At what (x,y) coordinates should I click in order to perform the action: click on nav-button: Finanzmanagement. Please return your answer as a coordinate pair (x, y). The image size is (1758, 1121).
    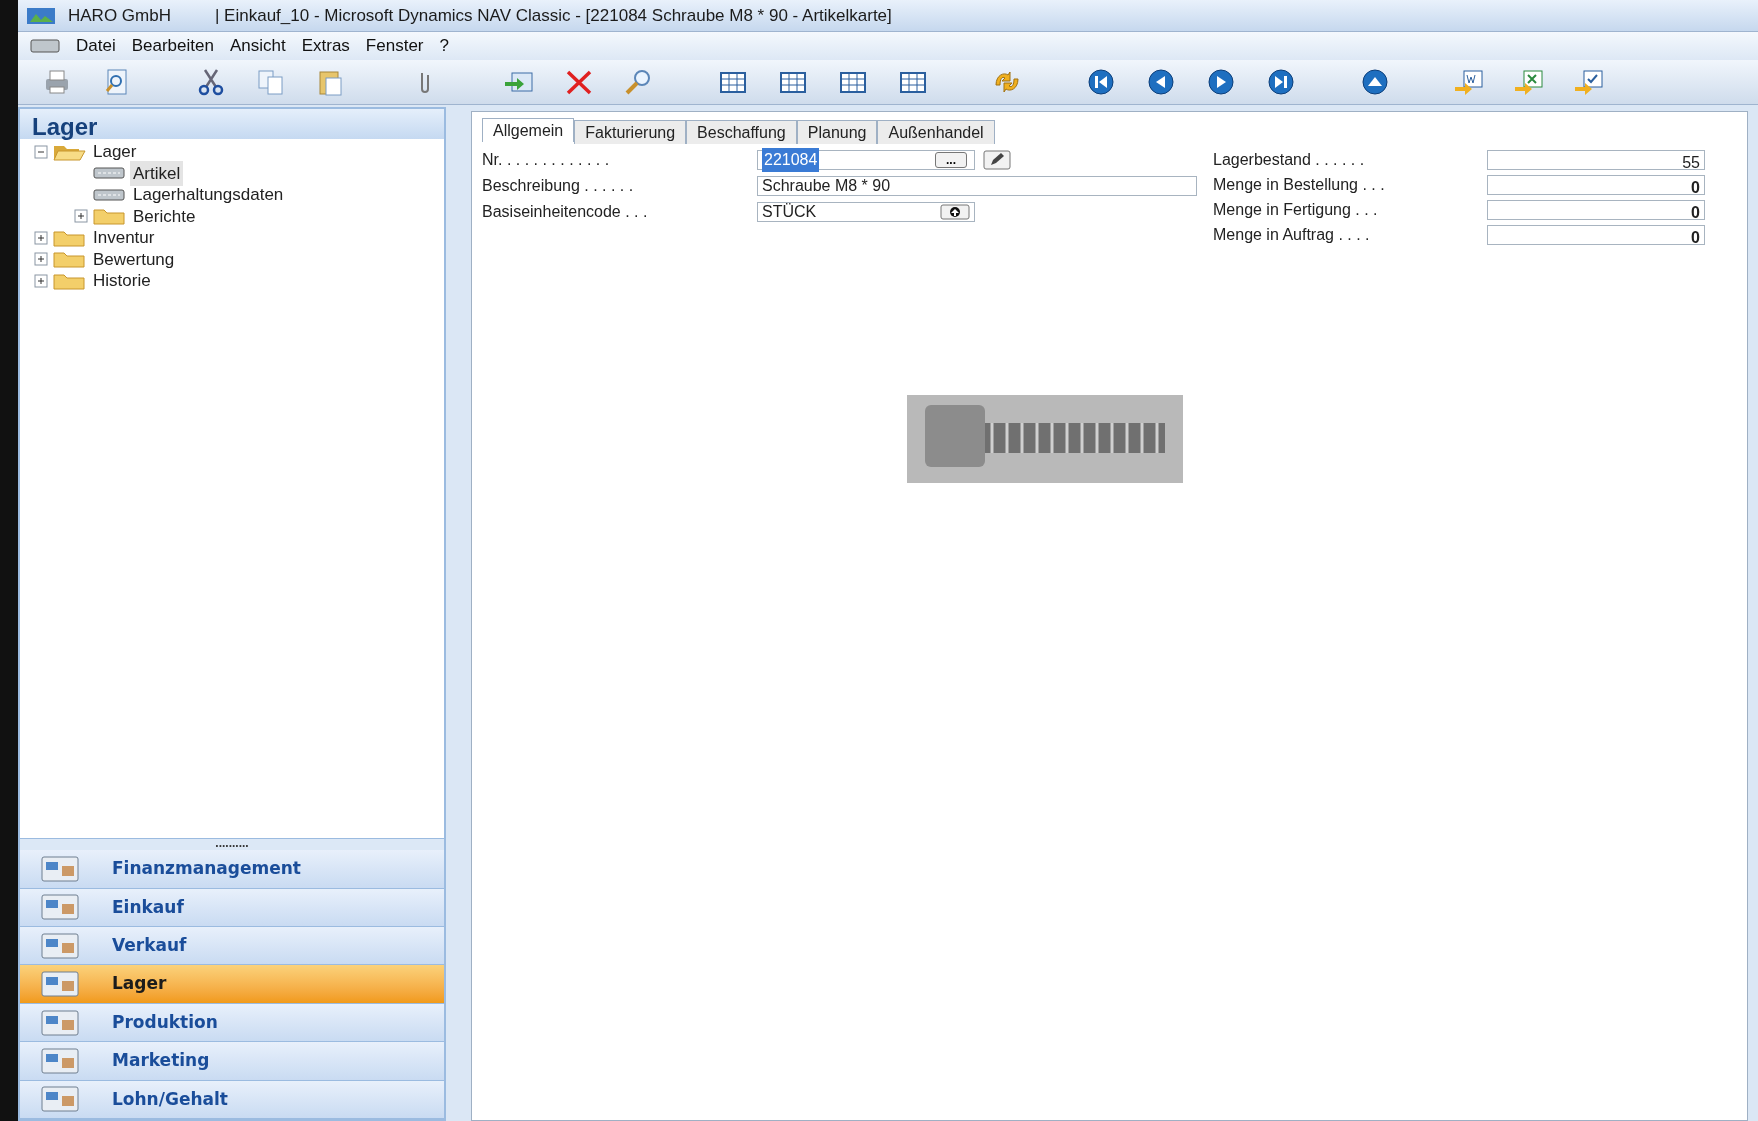
    Looking at the image, I should click on (232, 869).